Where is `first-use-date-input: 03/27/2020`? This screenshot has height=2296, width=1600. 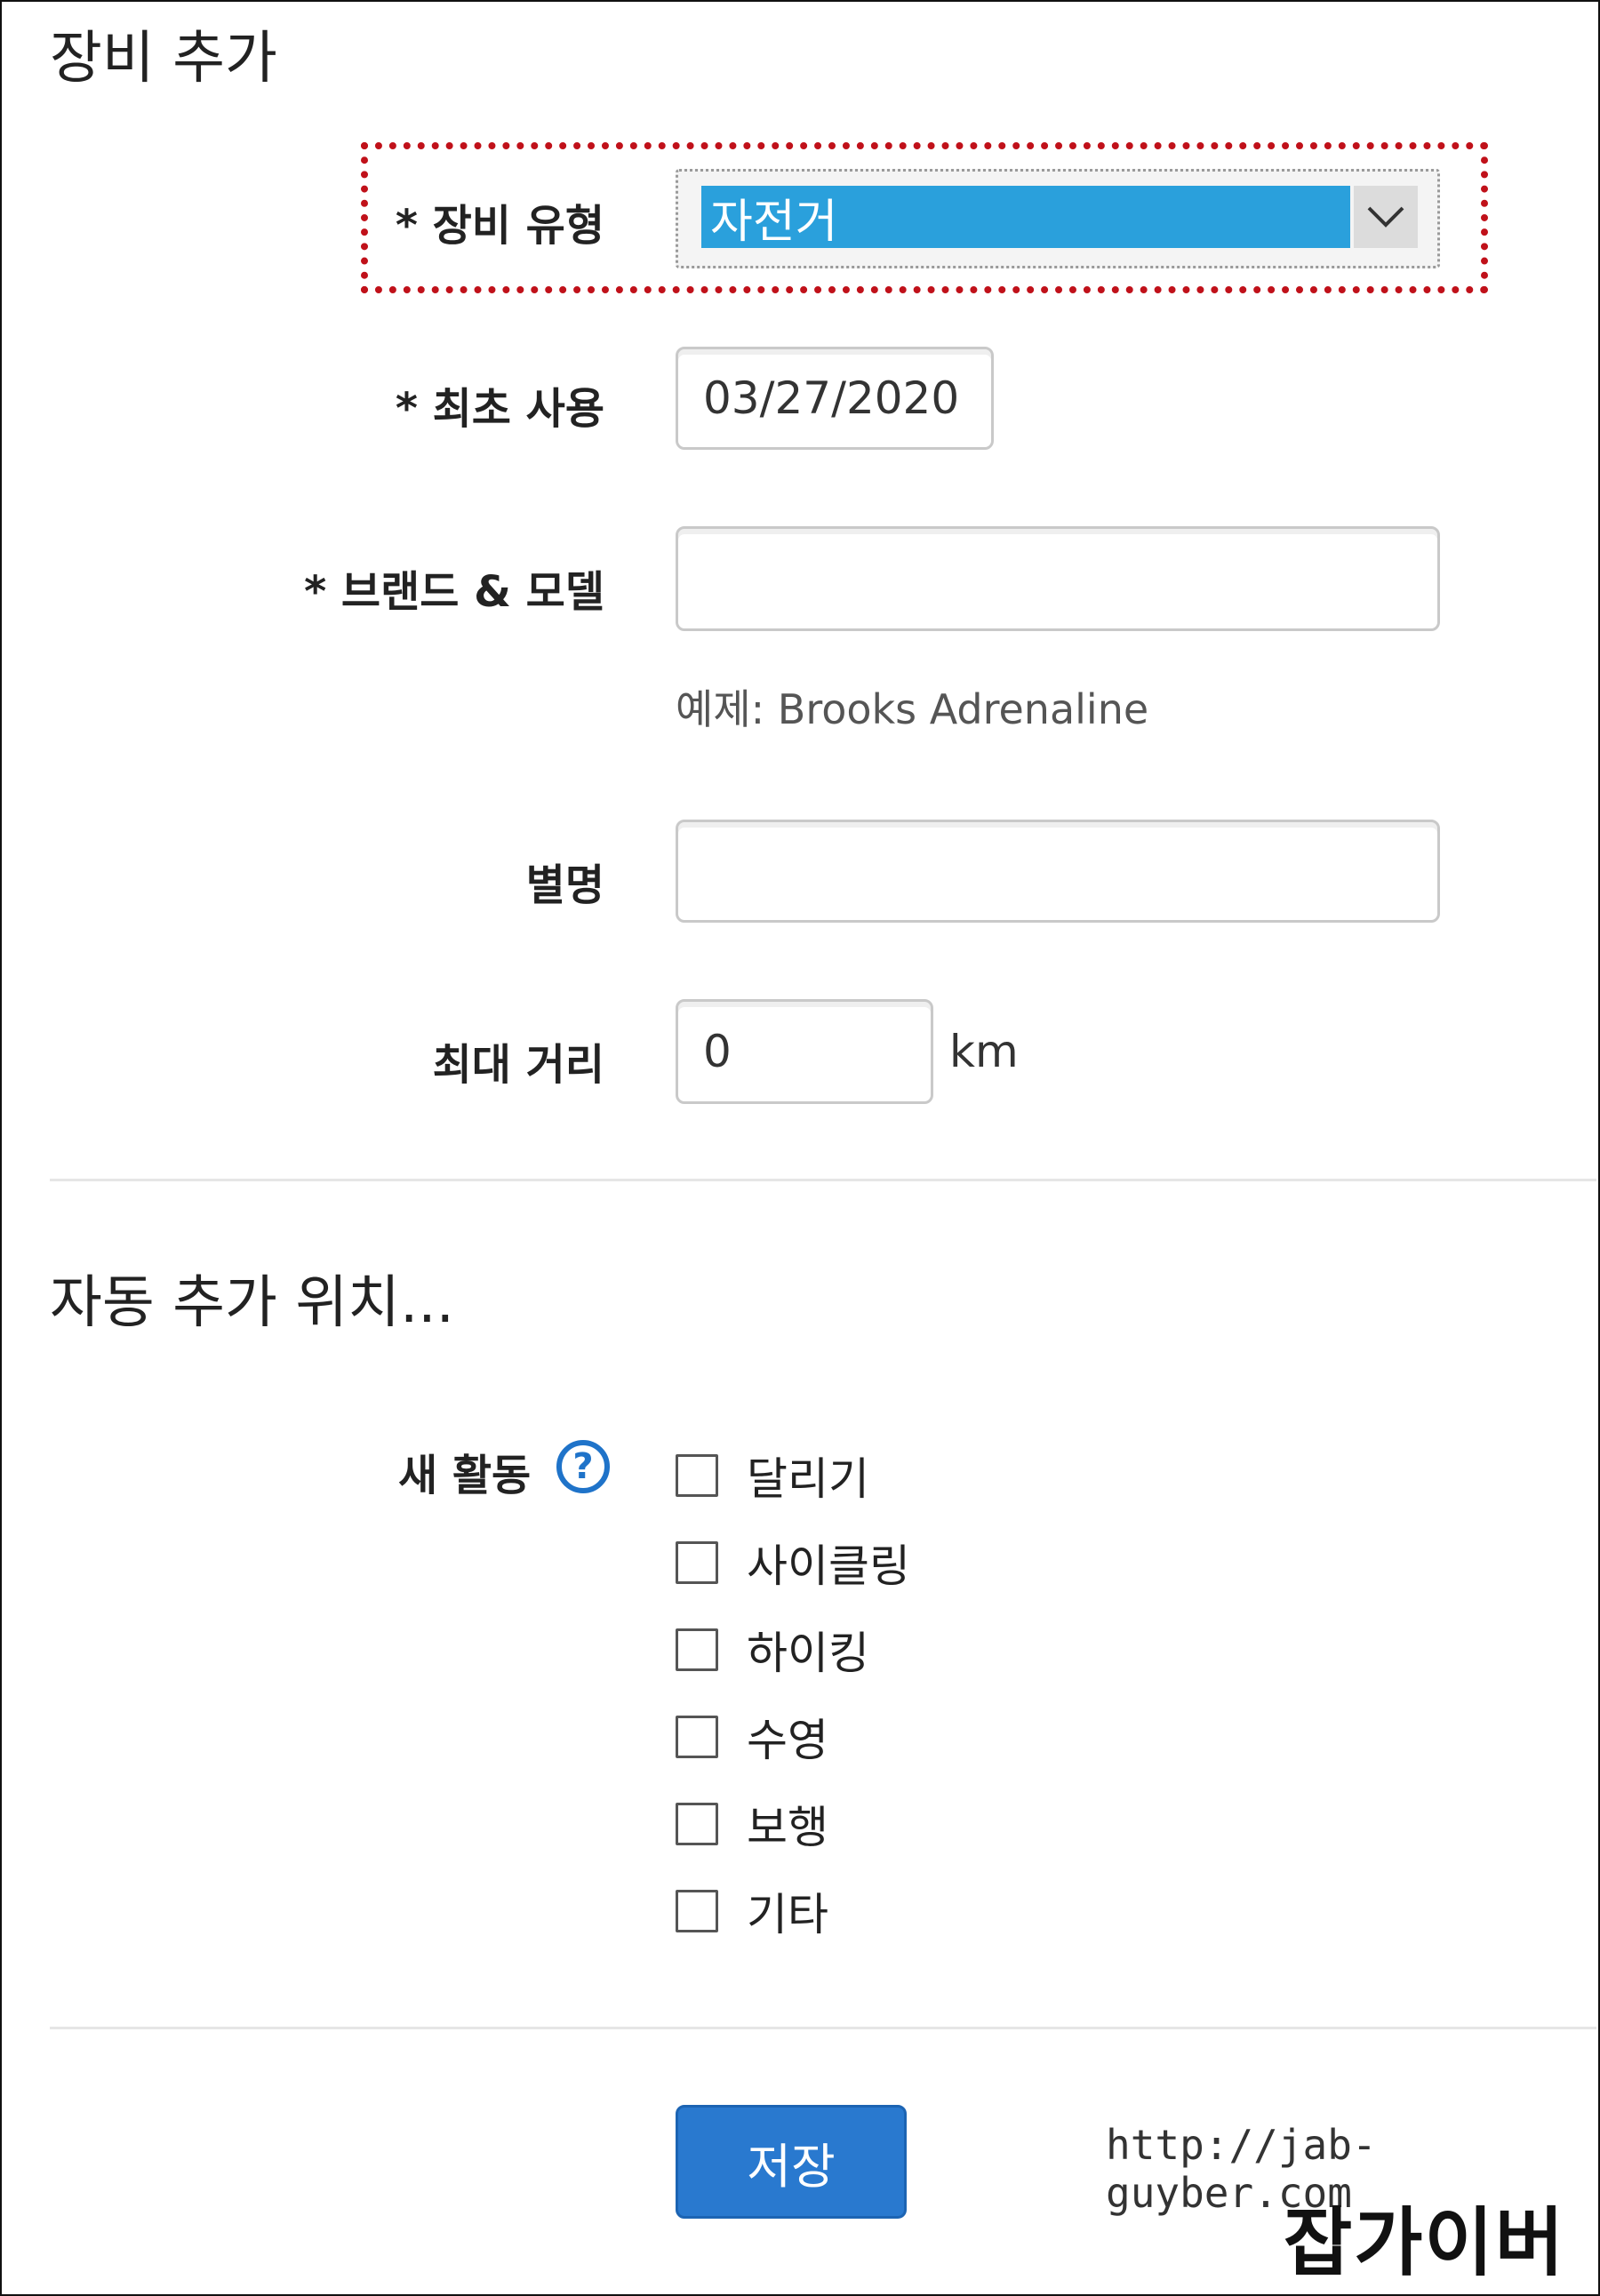
first-use-date-input: 03/27/2020 is located at coordinates (835, 398).